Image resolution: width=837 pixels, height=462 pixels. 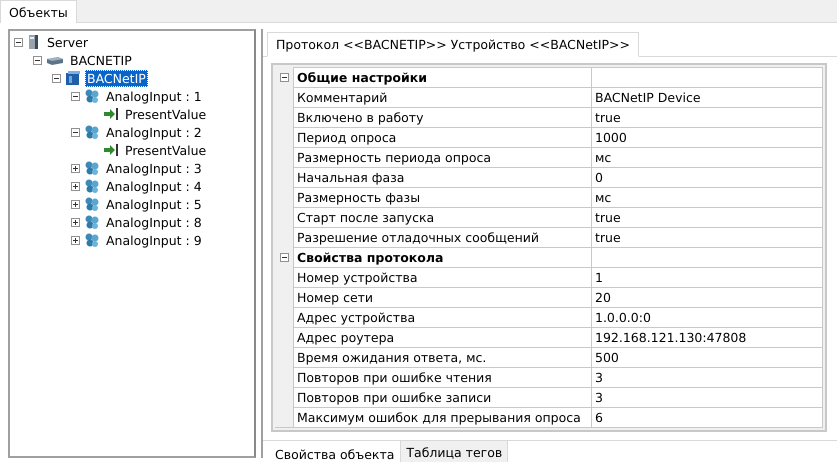 What do you see at coordinates (442, 377) in the screenshot?
I see `property-name: Повторов при ошибке чтения` at bounding box center [442, 377].